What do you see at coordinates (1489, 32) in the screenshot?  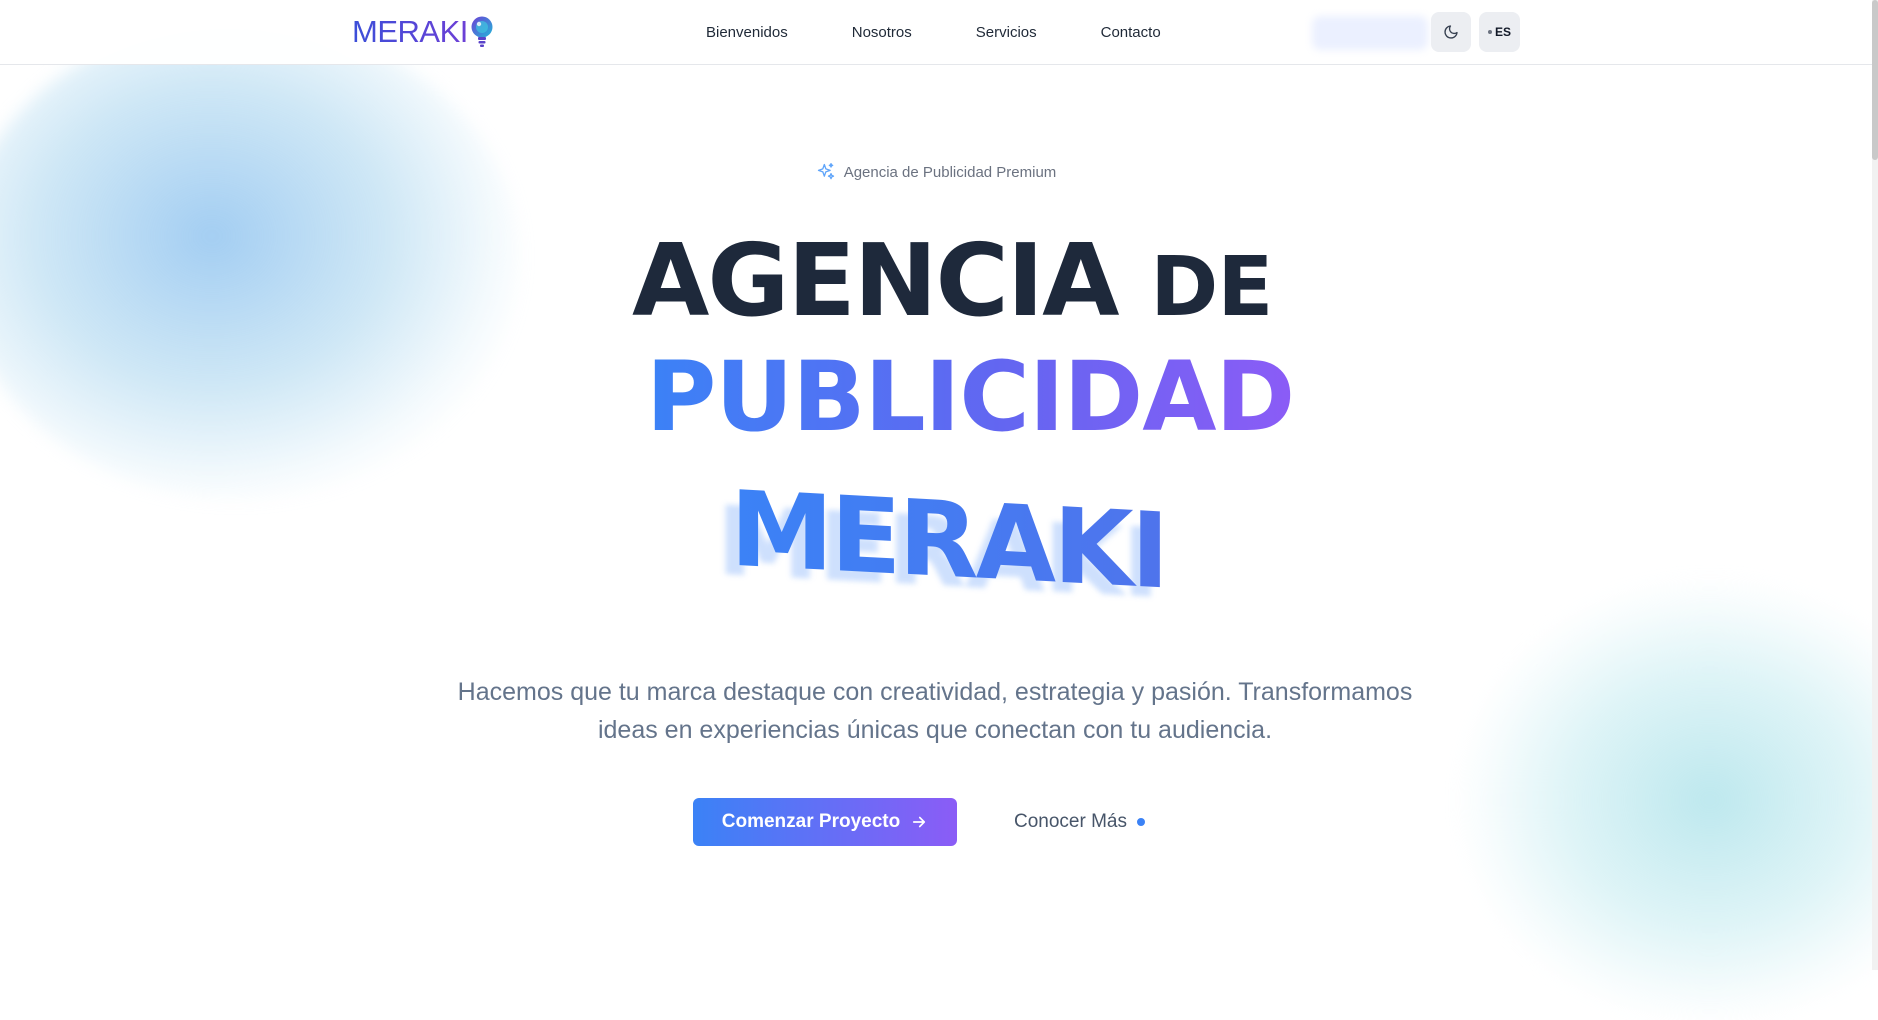 I see `language-dot-icon` at bounding box center [1489, 32].